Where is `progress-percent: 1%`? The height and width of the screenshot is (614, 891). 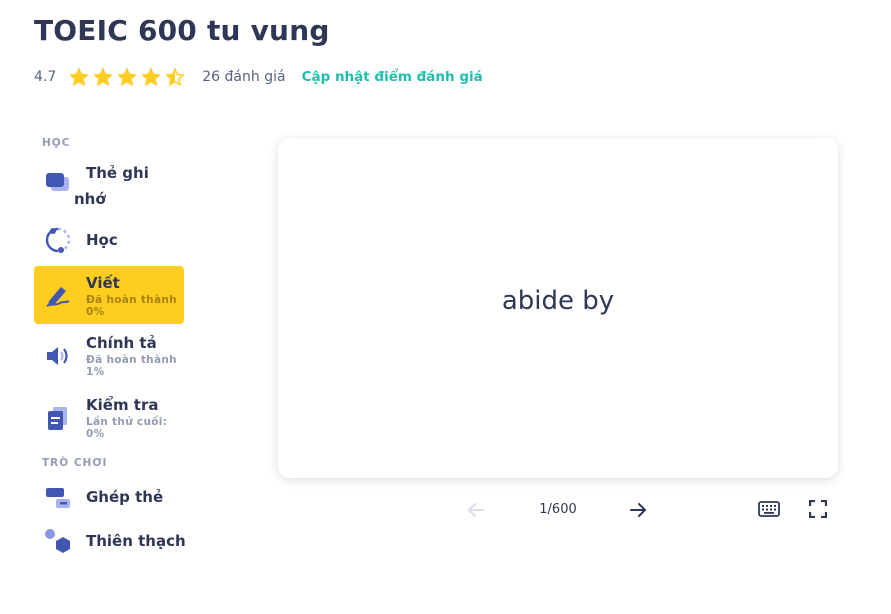 progress-percent: 1% is located at coordinates (95, 372).